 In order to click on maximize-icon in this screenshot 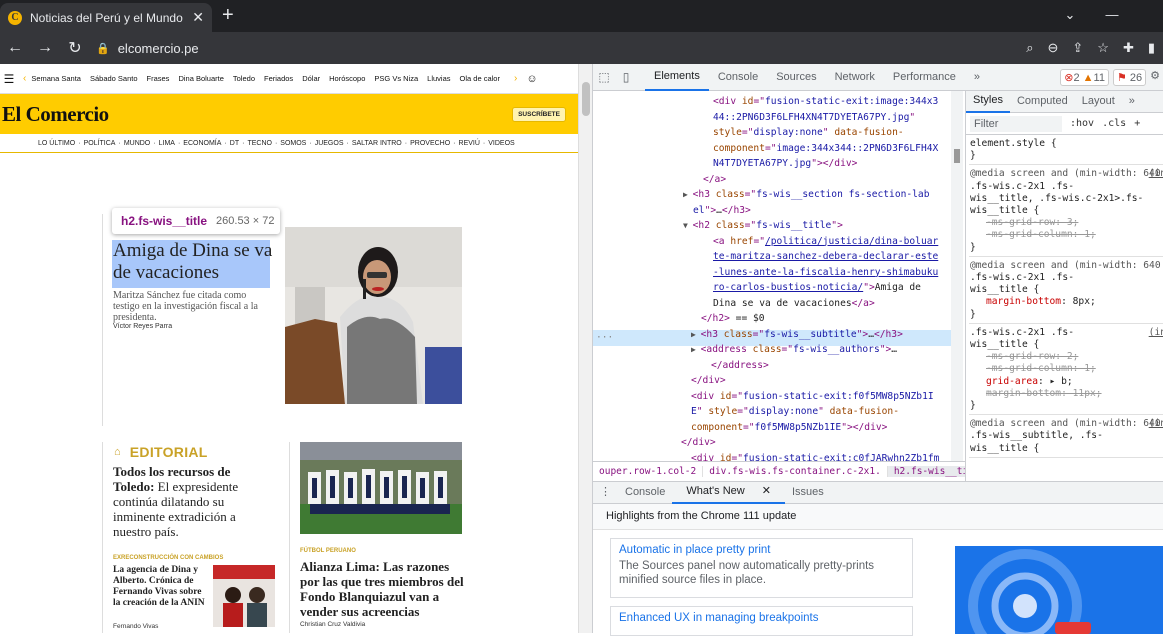, I will do `click(1148, 16)`.